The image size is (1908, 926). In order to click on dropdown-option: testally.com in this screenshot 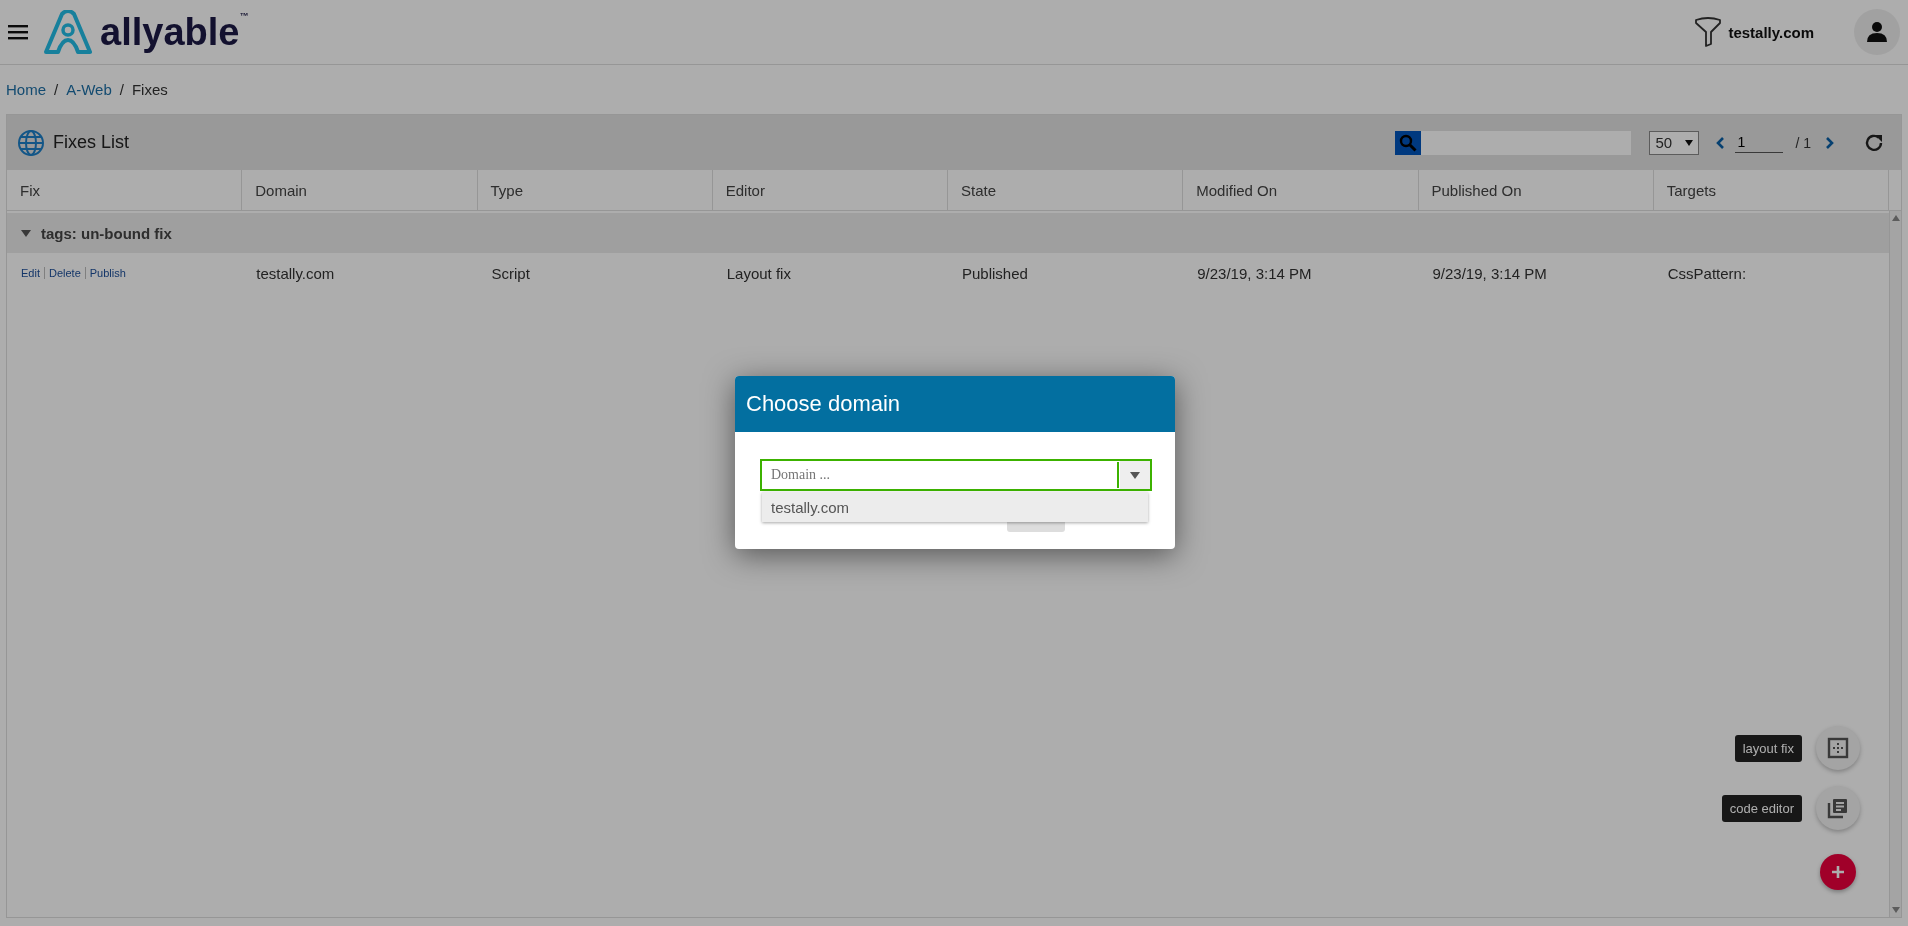, I will do `click(955, 507)`.